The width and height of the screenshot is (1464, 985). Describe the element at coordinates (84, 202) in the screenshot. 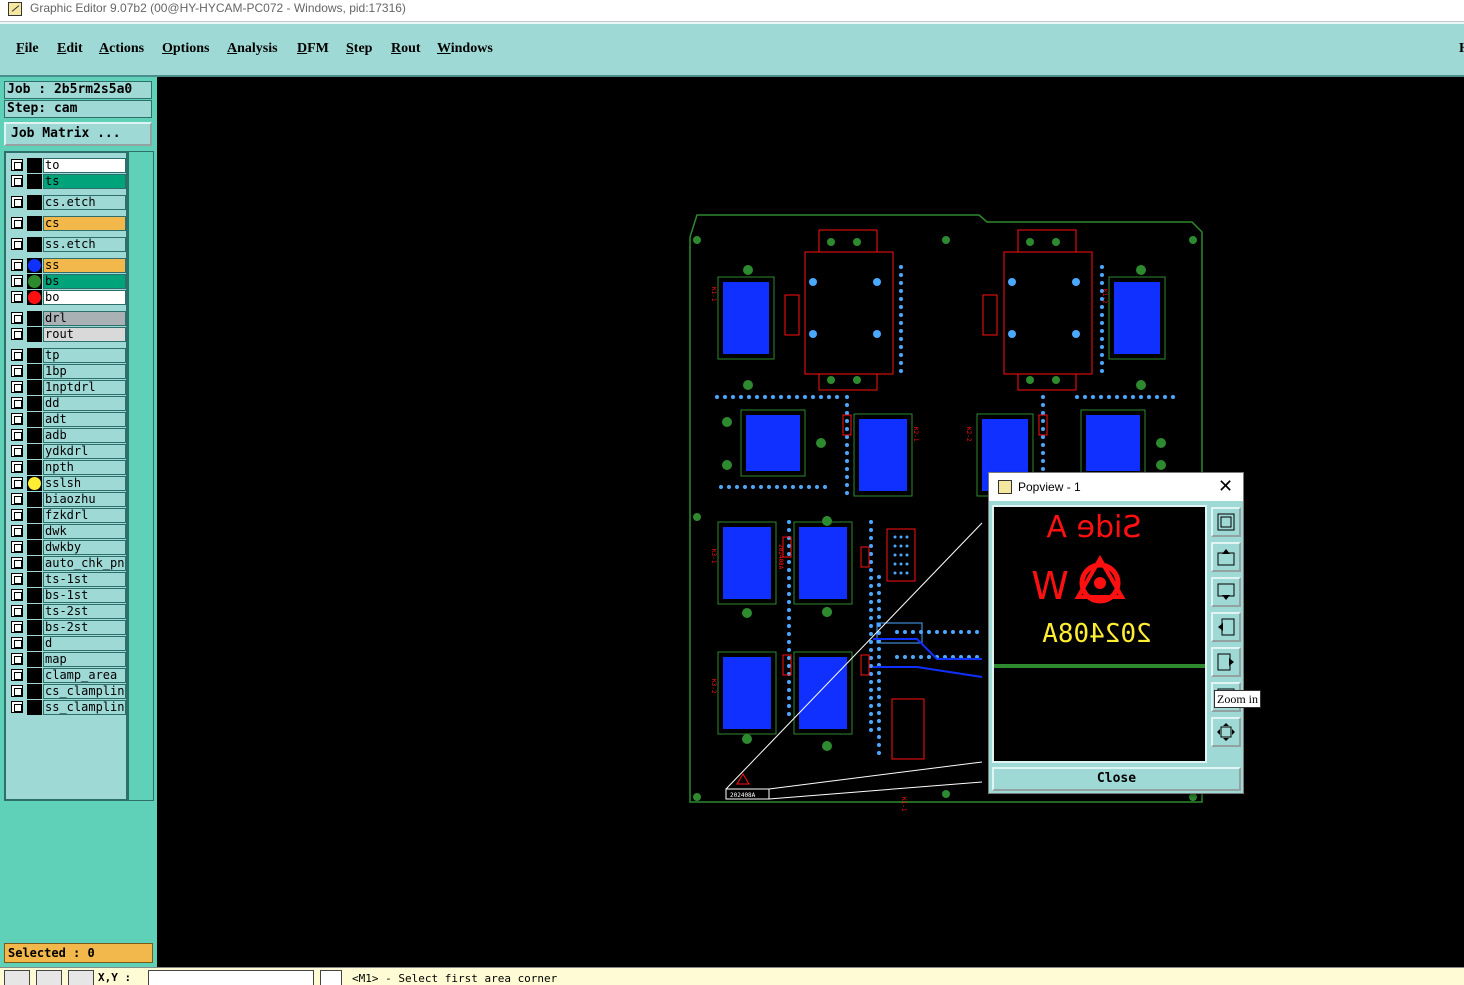

I see `layer-name: cs.etch` at that location.